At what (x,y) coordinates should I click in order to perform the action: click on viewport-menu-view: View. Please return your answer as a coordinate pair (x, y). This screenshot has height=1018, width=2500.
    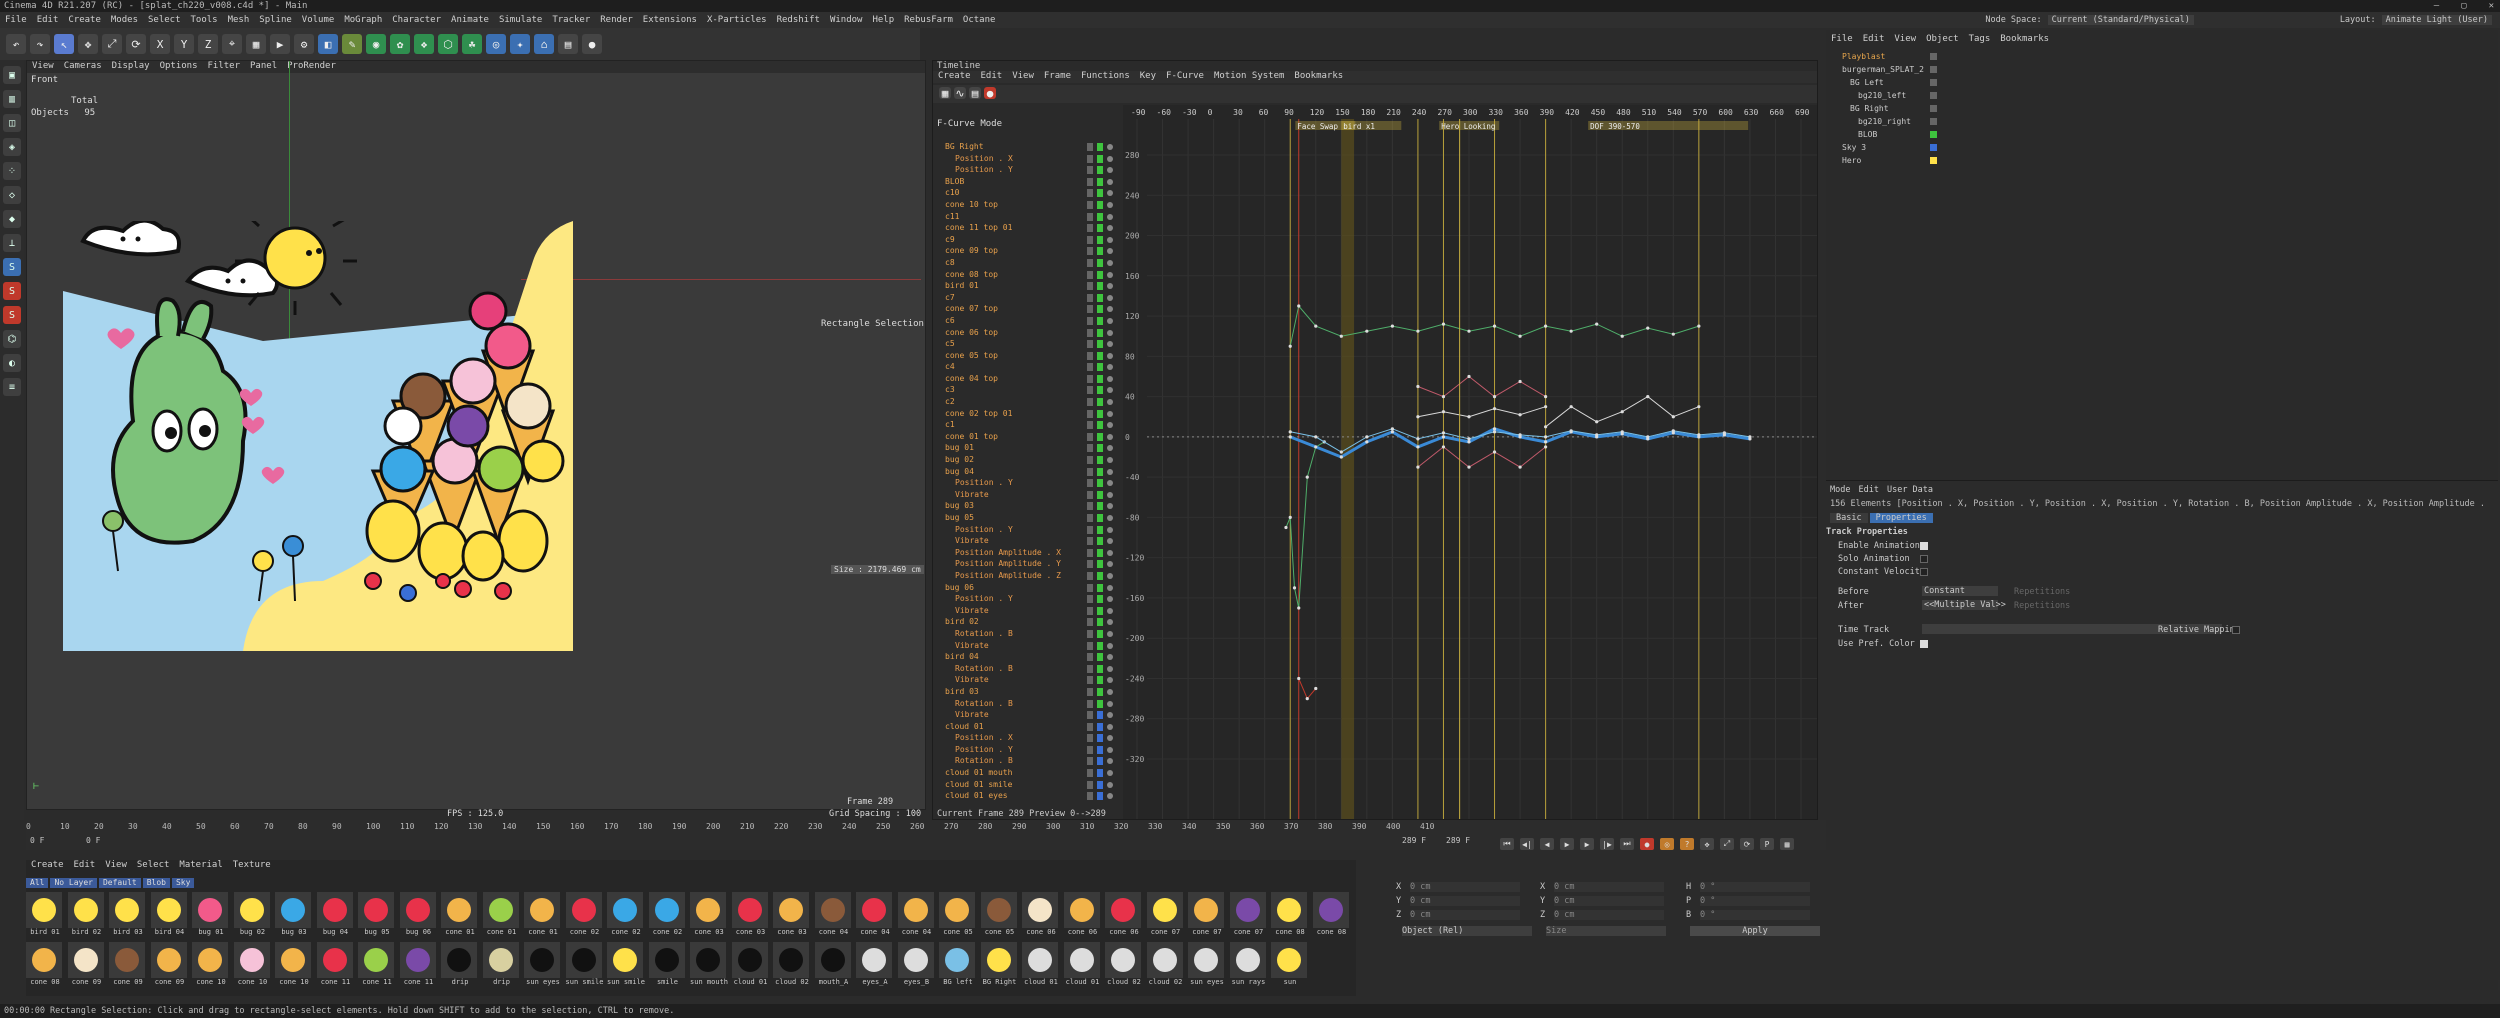
    Looking at the image, I should click on (43, 67).